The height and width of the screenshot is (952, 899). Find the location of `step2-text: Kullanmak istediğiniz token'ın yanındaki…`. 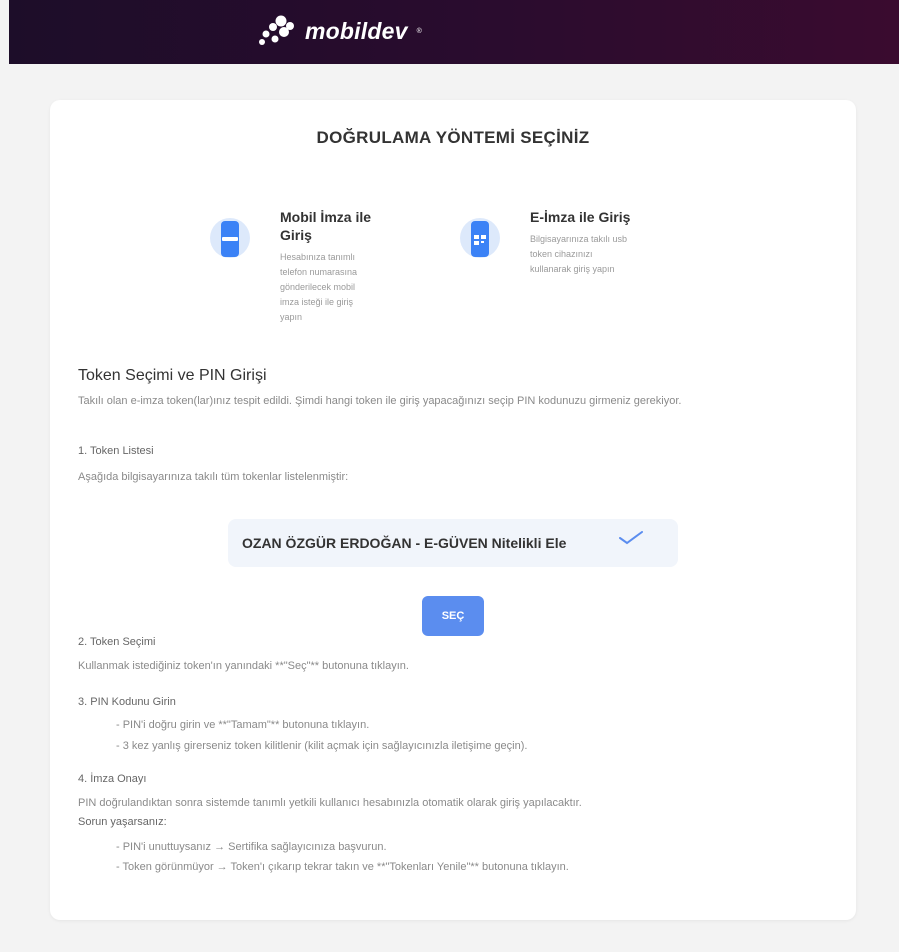

step2-text: Kullanmak istediğiniz token'ın yanındaki… is located at coordinates (243, 666).